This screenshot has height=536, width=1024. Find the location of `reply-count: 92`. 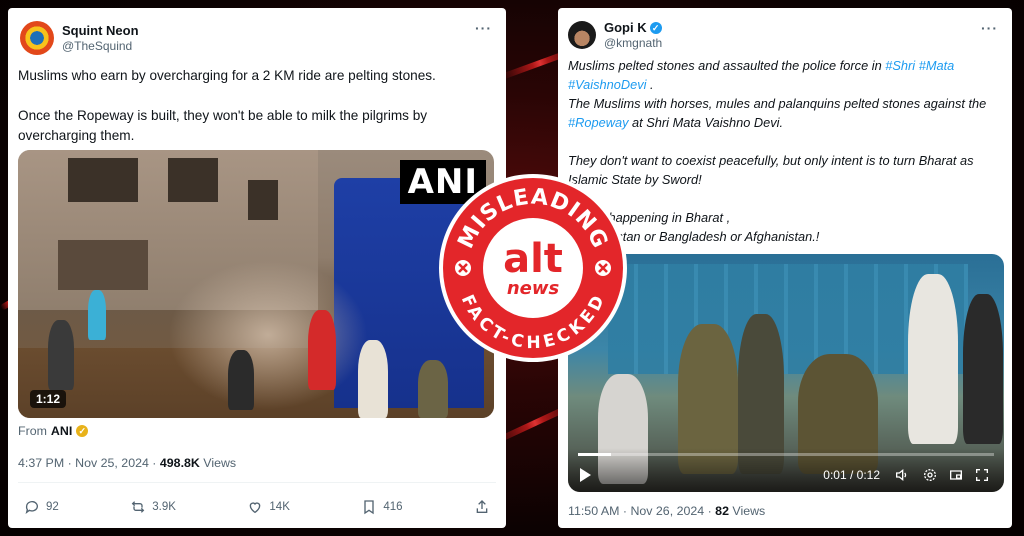

reply-count: 92 is located at coordinates (52, 507).